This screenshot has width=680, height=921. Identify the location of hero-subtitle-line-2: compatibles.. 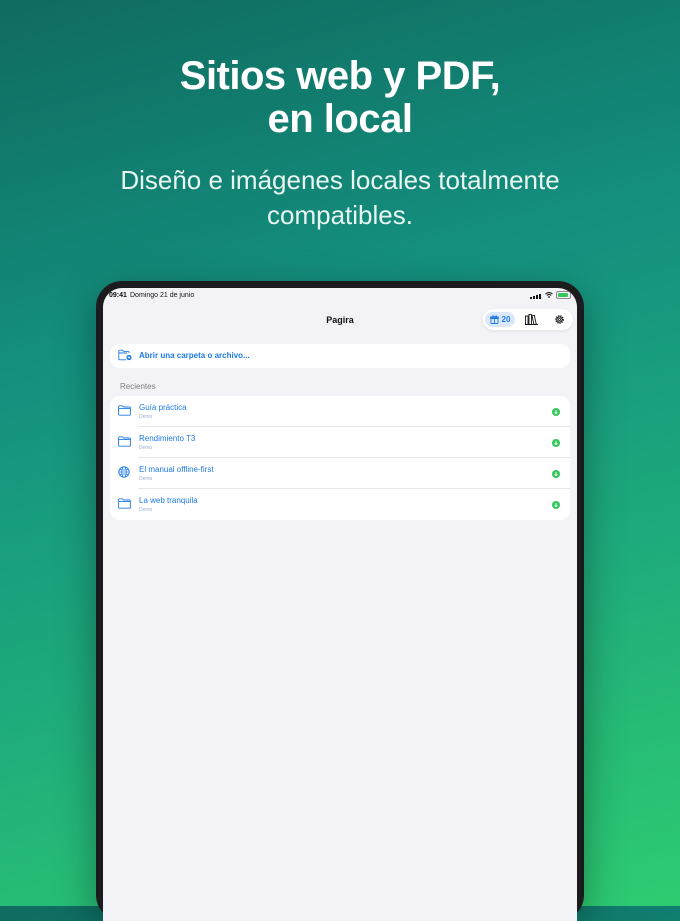
(340, 215).